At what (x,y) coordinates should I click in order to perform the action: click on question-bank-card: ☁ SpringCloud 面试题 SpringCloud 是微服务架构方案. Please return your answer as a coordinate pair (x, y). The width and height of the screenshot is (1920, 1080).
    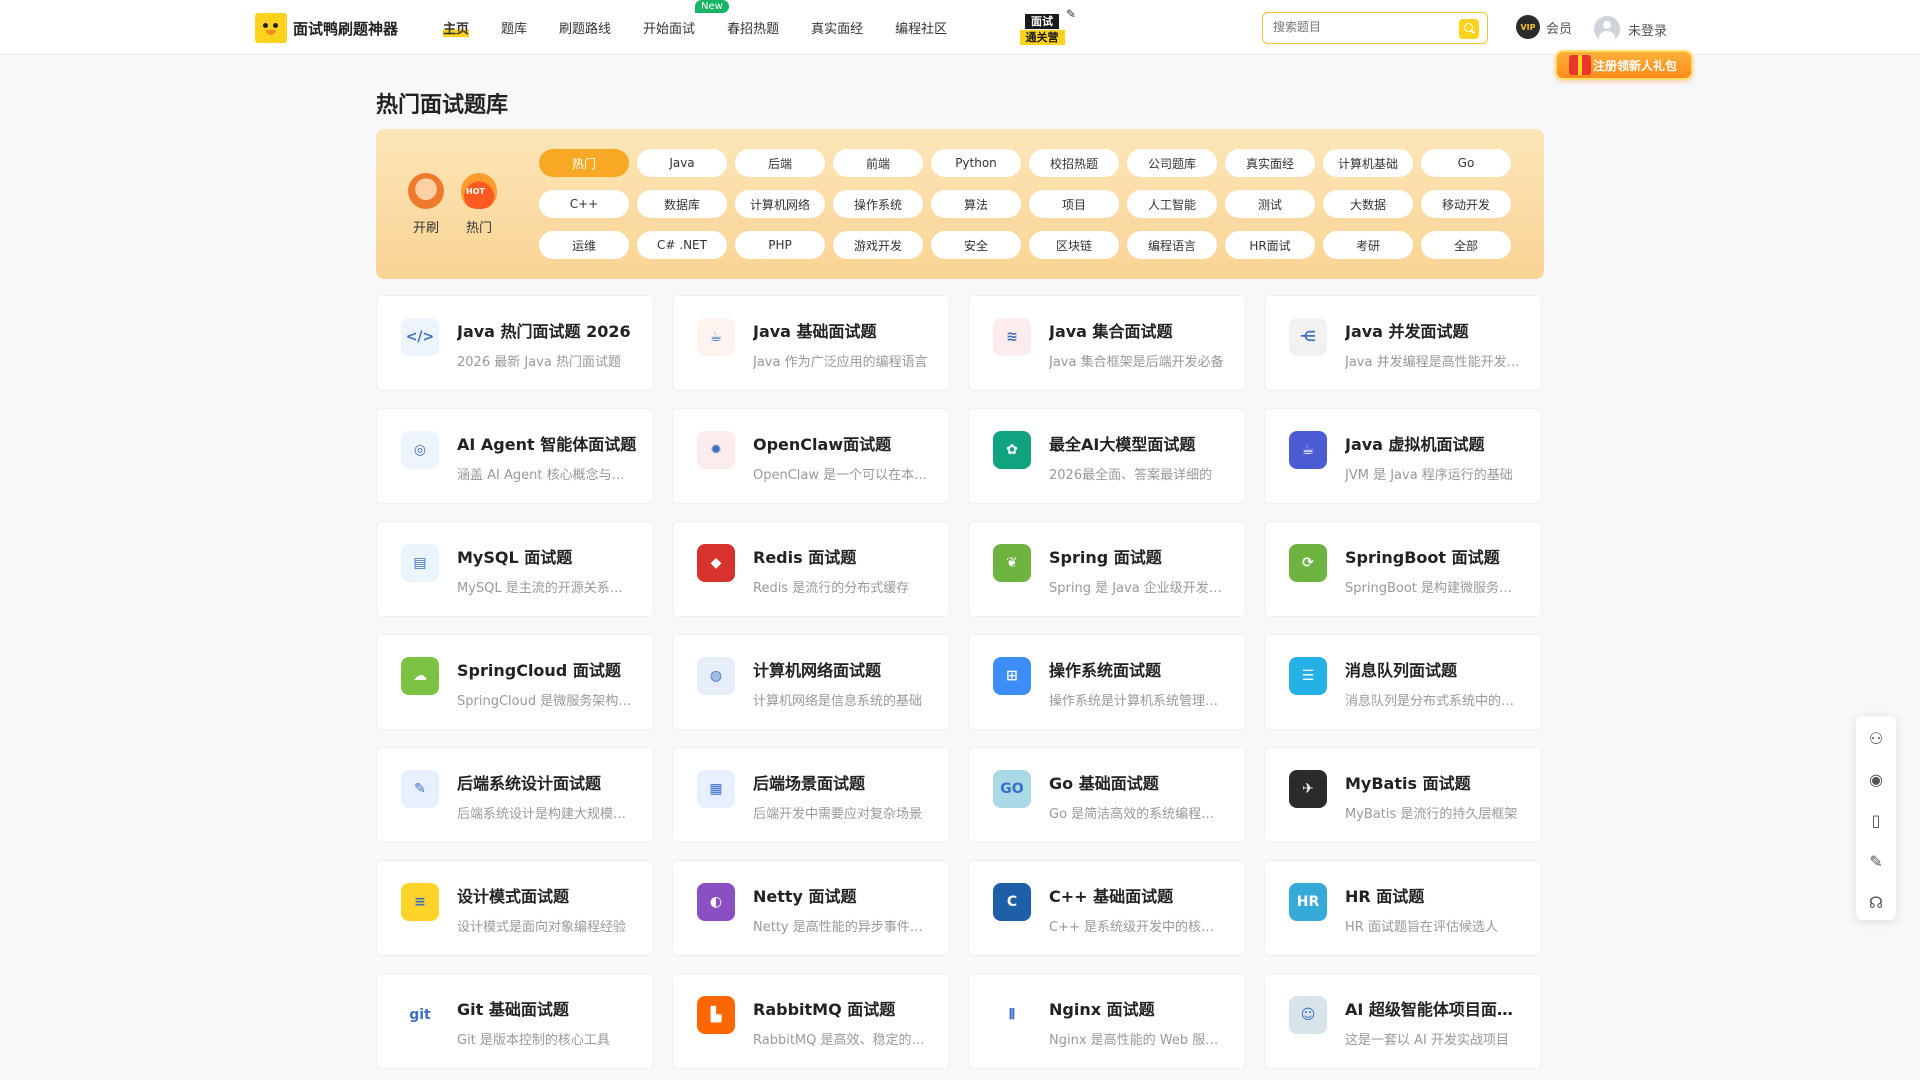
    Looking at the image, I should click on (515, 682).